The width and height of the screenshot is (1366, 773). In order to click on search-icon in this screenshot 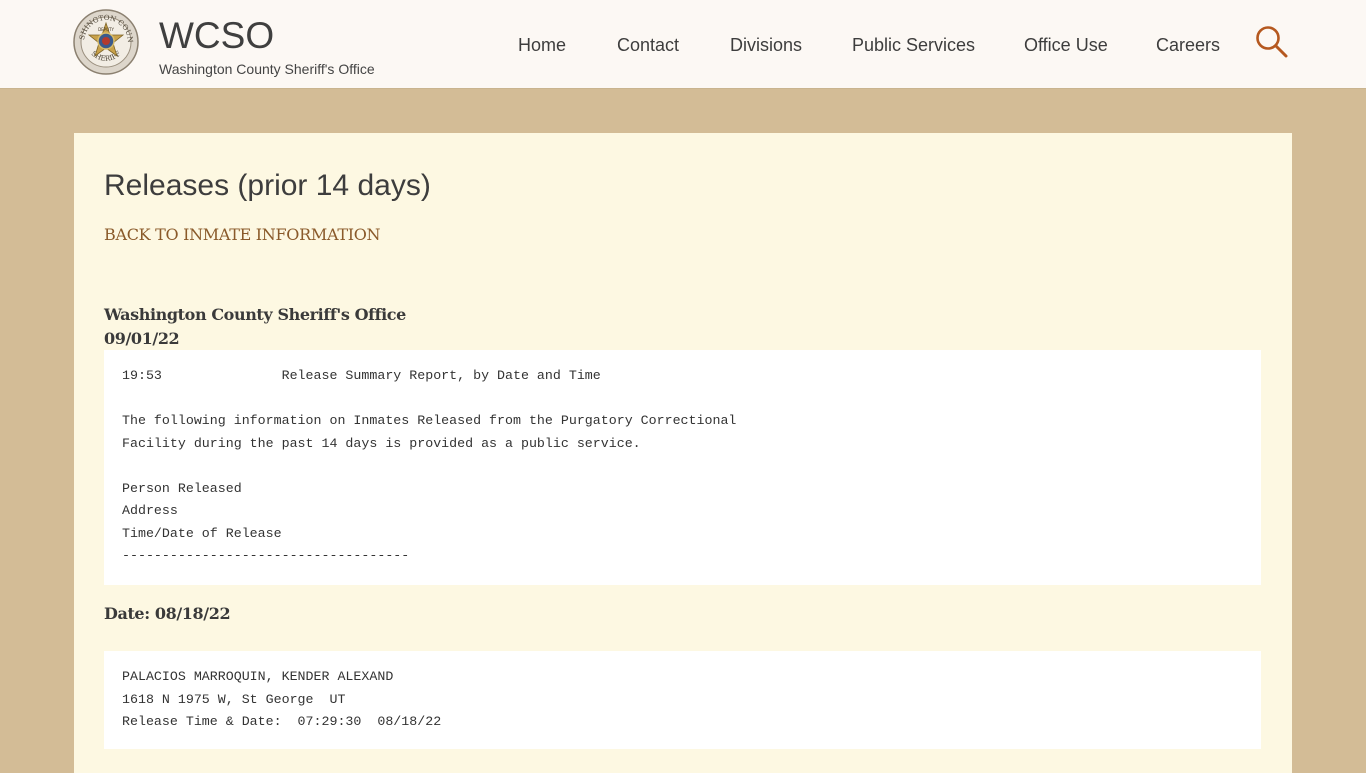, I will do `click(1272, 42)`.